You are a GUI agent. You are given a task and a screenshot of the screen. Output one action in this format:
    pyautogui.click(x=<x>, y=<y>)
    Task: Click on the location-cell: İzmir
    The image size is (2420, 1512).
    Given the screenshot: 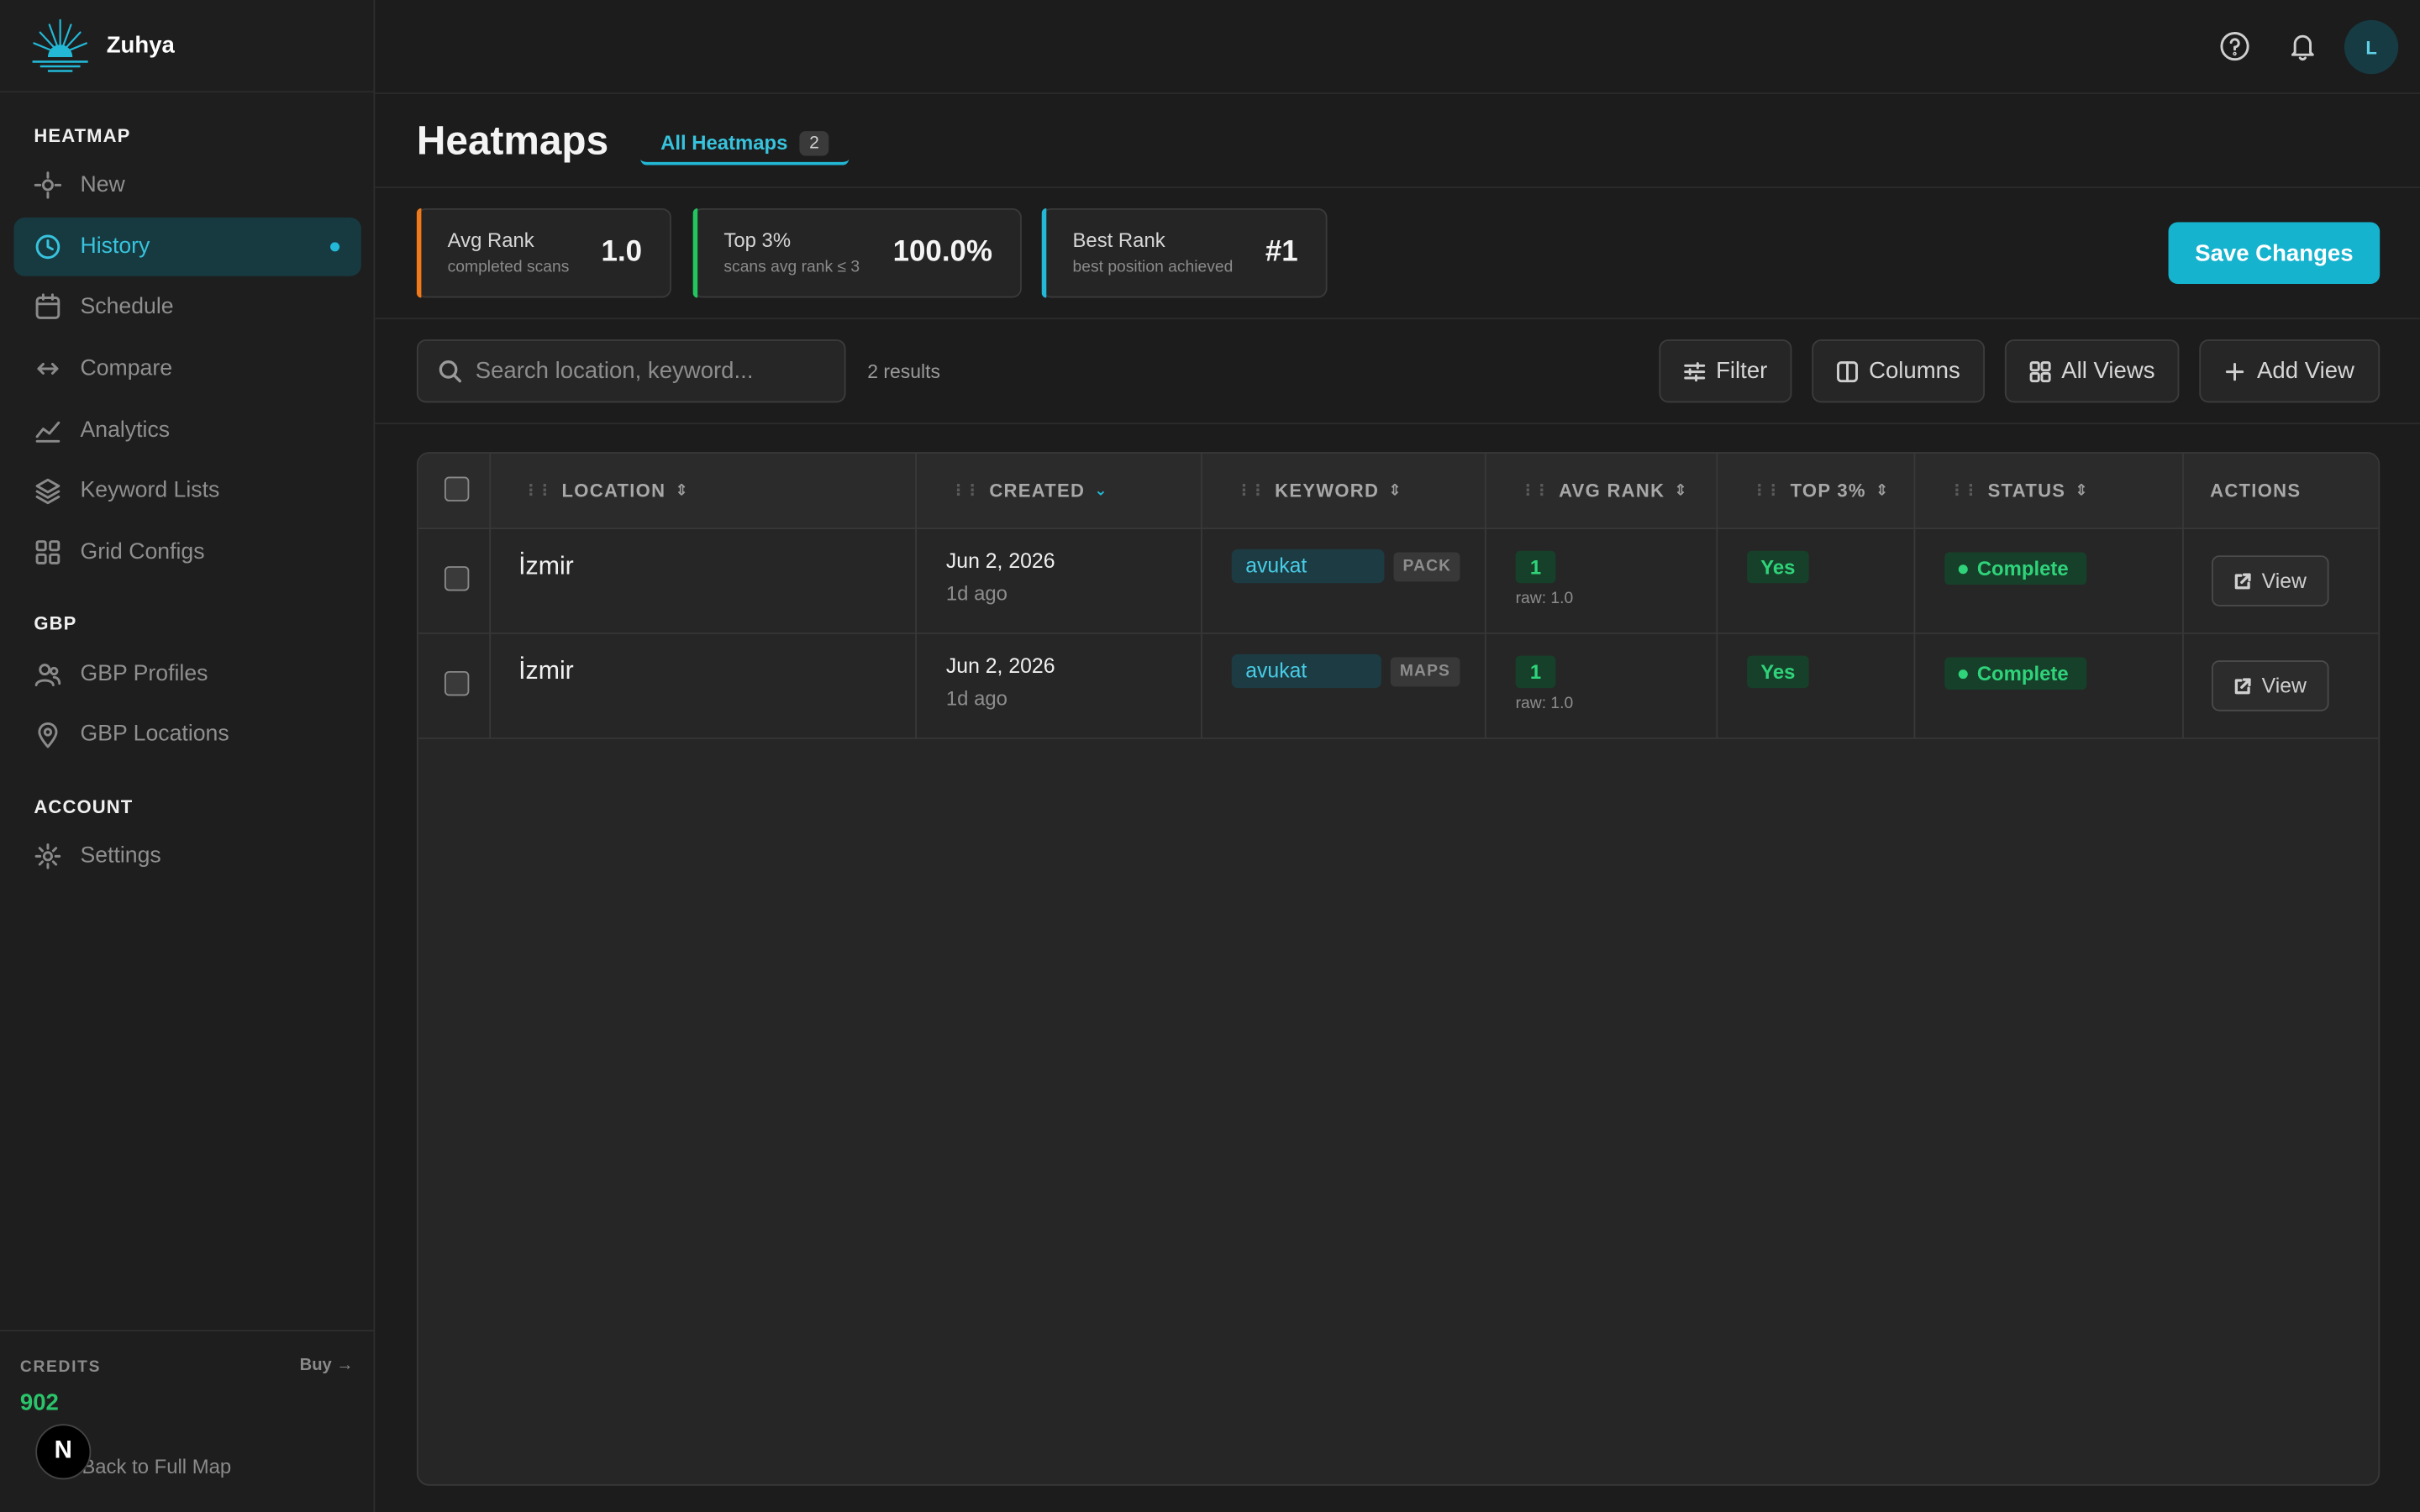 What is the action you would take?
    pyautogui.click(x=546, y=671)
    